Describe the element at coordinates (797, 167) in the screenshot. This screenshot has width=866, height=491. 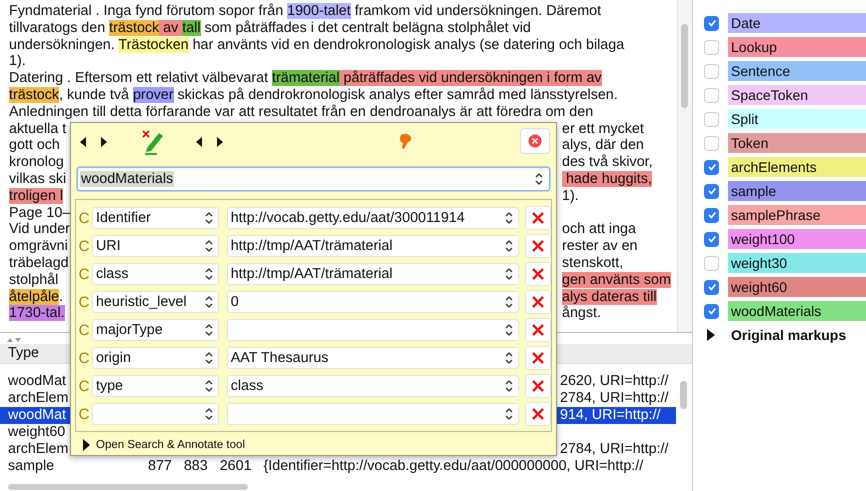
I see `annotation-type-label: archElements` at that location.